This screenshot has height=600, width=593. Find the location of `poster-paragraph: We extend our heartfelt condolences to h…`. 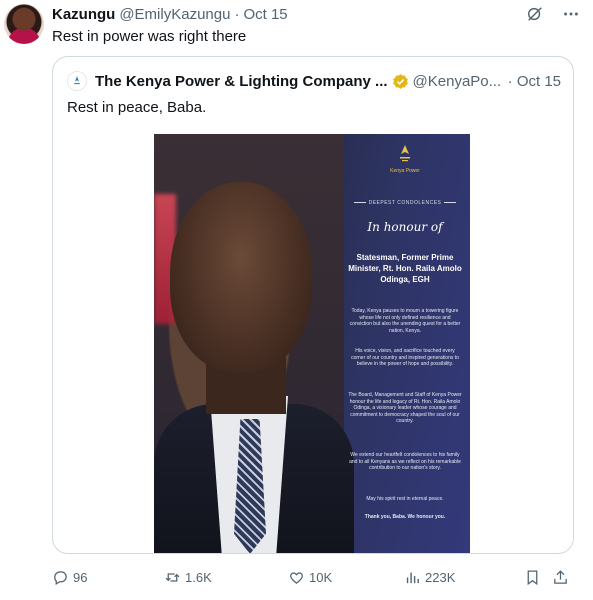

poster-paragraph: We extend our heartfelt condolences to h… is located at coordinates (405, 461).